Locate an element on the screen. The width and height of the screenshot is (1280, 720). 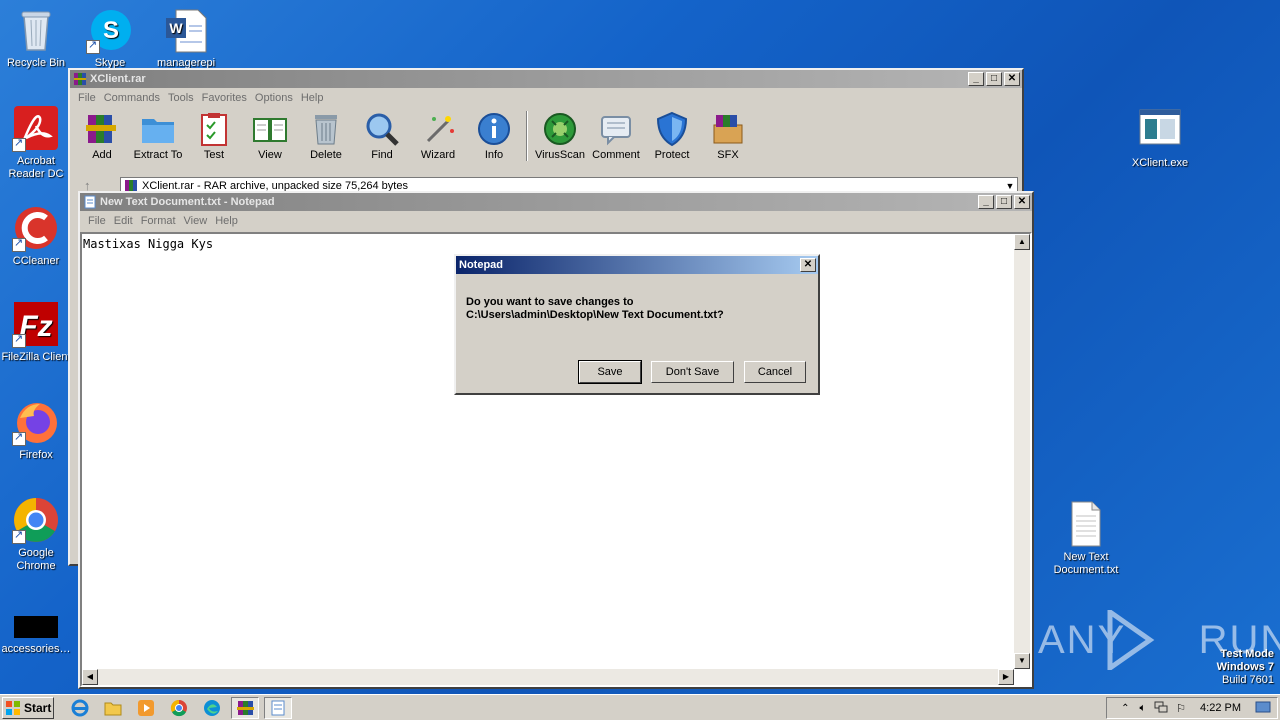
toolbar-delete-button: Delete is located at coordinates (326, 136).